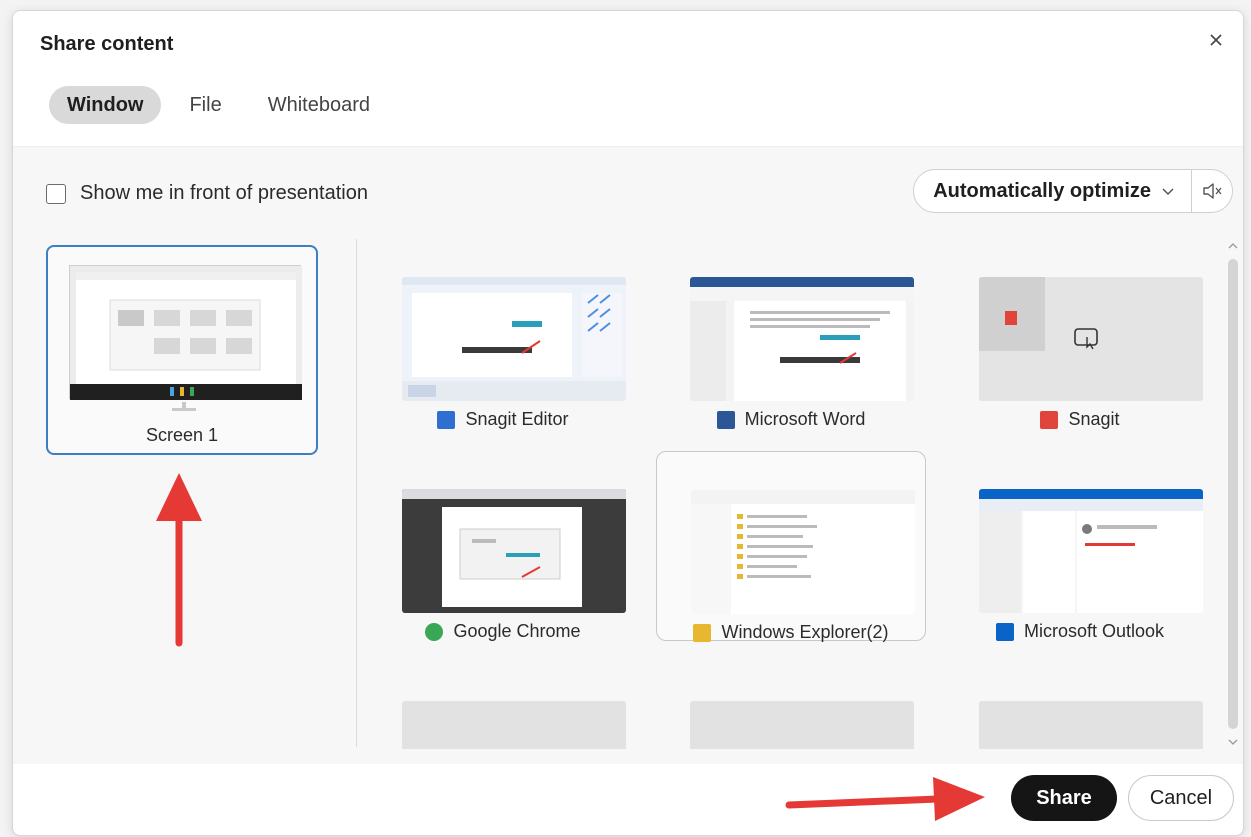 This screenshot has width=1251, height=837. Describe the element at coordinates (434, 631) in the screenshot. I see `chrome-icon` at that location.